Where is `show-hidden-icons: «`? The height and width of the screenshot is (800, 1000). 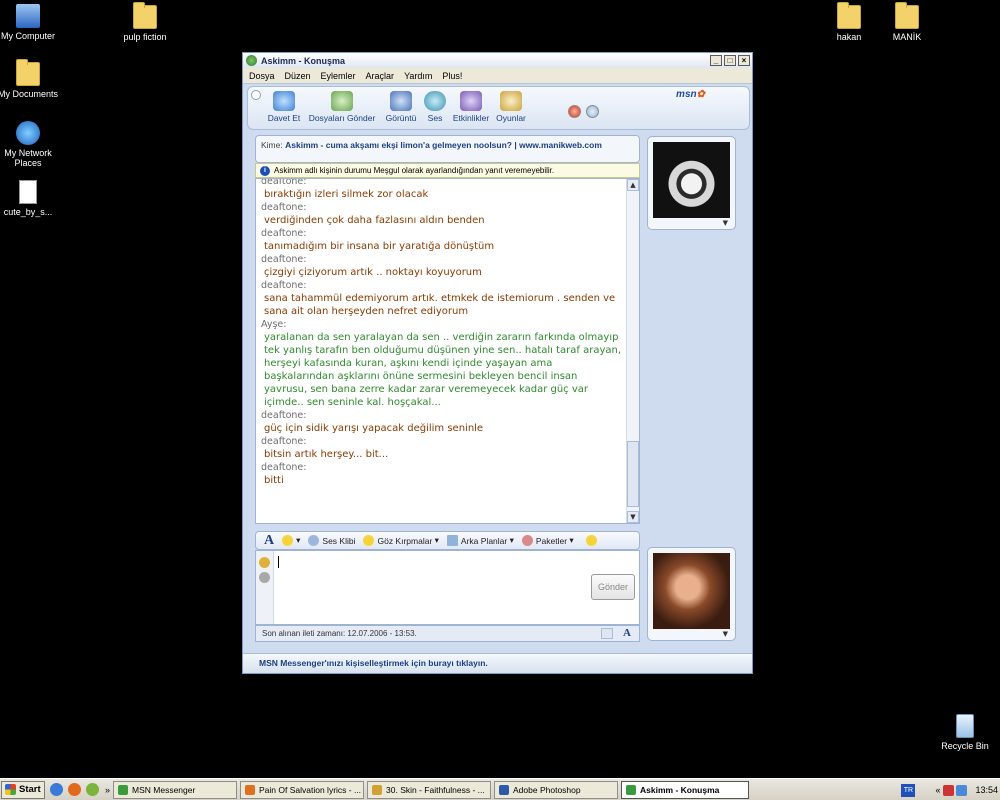
show-hidden-icons: « is located at coordinates (937, 790).